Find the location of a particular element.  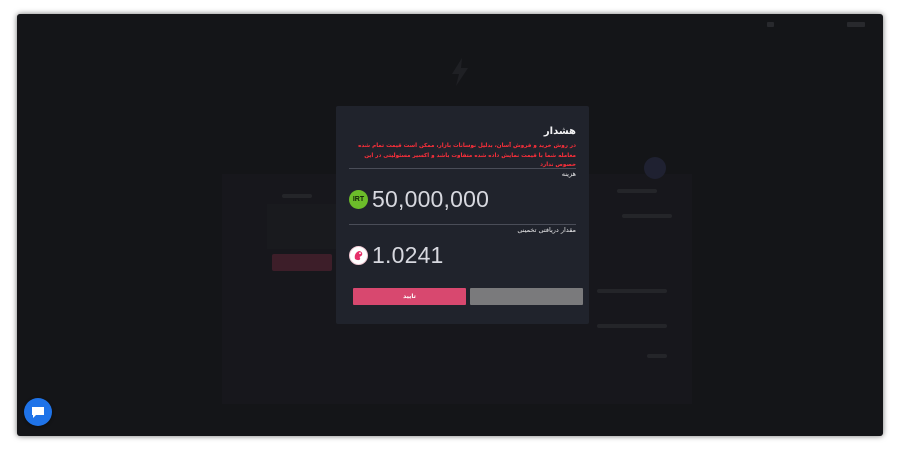

confirm-button: تایید is located at coordinates (409, 296).